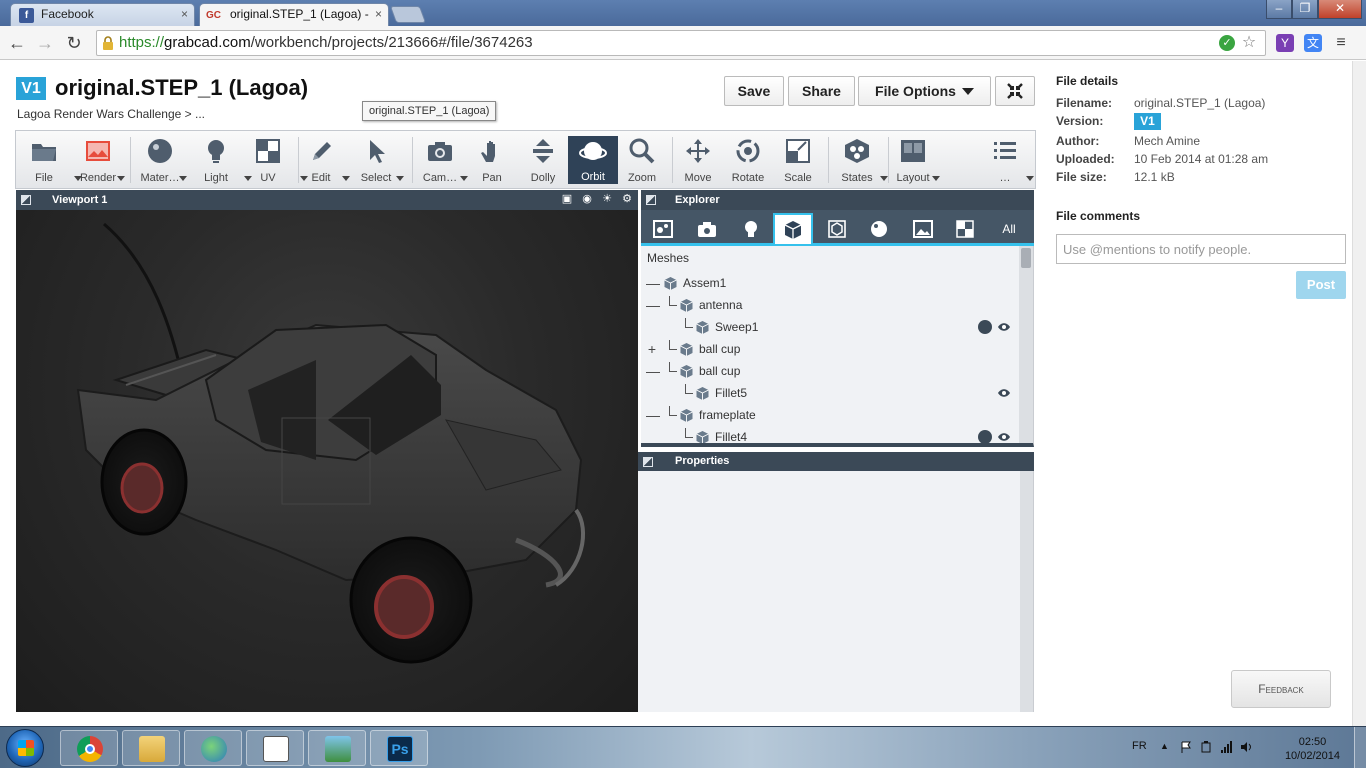 This screenshot has height=769, width=1366. What do you see at coordinates (1206, 747) in the screenshot?
I see `power-icon` at bounding box center [1206, 747].